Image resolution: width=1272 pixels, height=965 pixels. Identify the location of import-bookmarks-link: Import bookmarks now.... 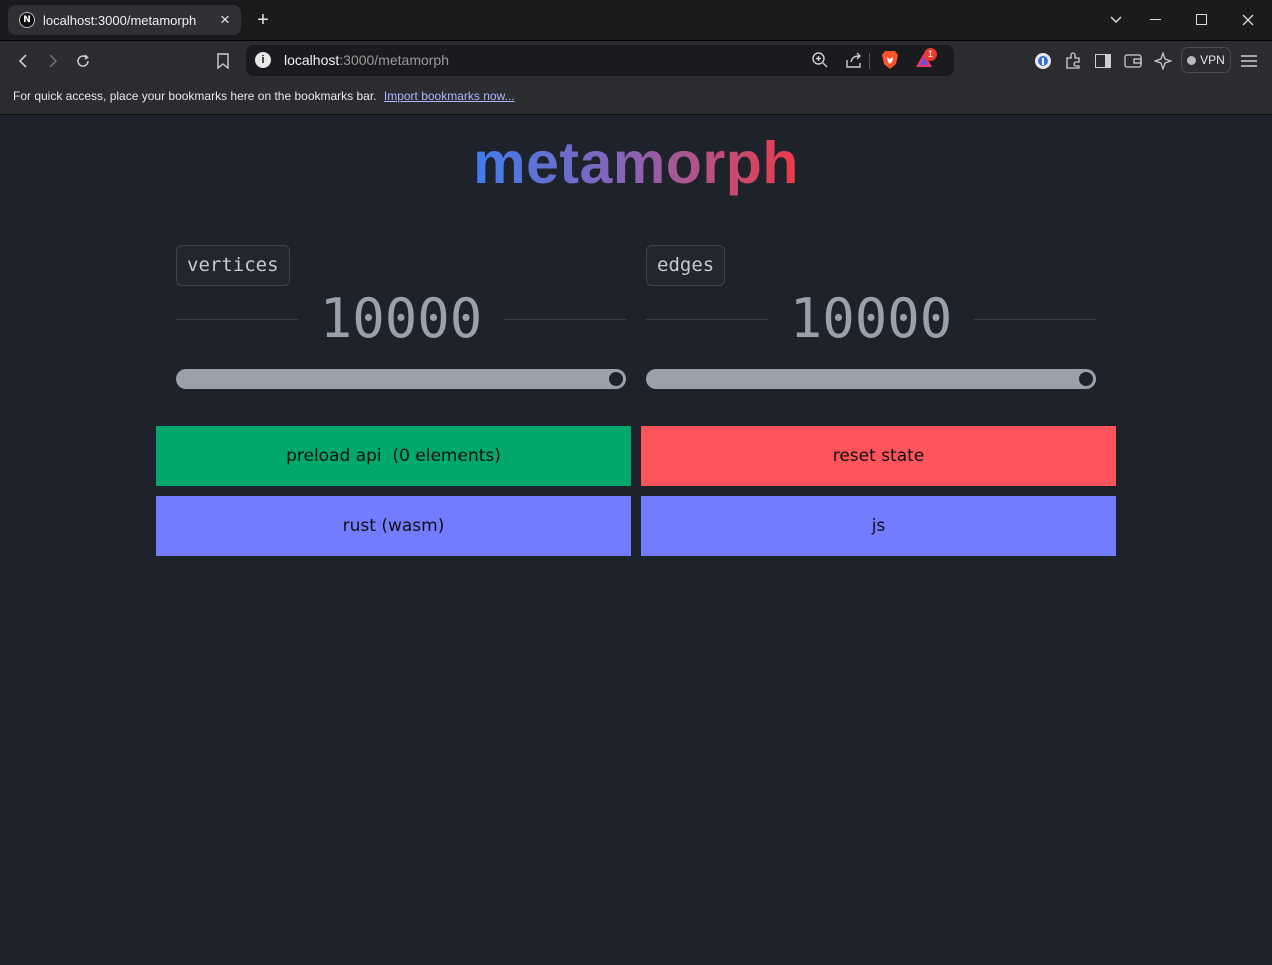
(449, 96).